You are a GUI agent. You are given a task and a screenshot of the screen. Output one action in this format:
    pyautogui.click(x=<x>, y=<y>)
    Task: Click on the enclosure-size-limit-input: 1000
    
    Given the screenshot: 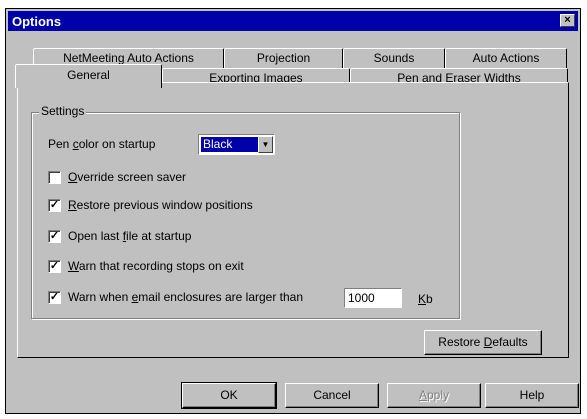 What is the action you would take?
    pyautogui.click(x=373, y=298)
    